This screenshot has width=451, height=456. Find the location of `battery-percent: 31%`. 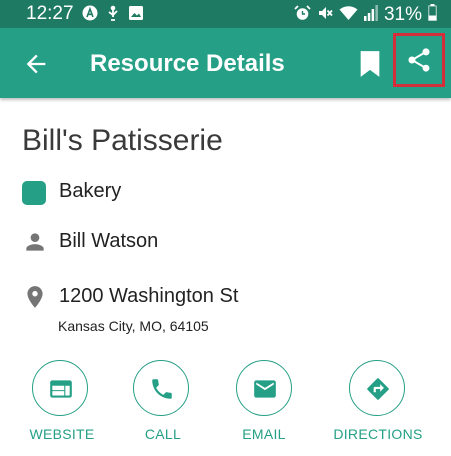

battery-percent: 31% is located at coordinates (402, 14).